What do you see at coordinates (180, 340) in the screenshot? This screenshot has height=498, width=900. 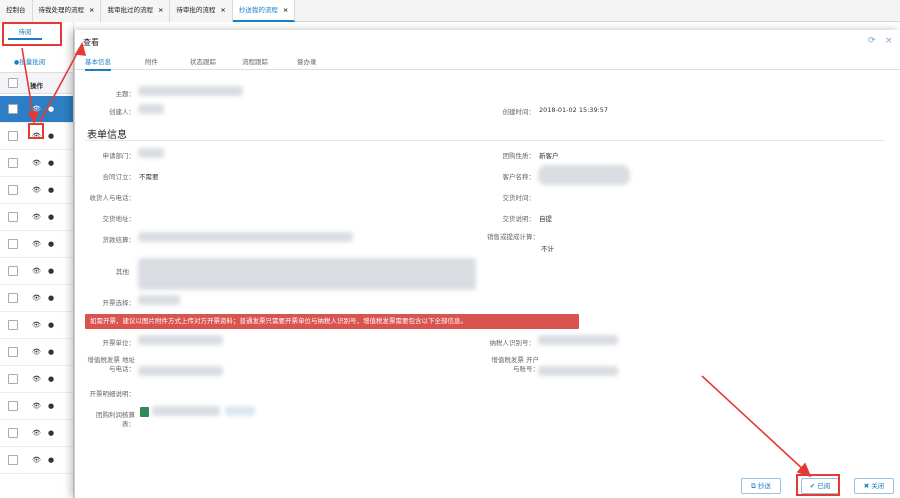 I see `invoice-unit-value-redacted` at bounding box center [180, 340].